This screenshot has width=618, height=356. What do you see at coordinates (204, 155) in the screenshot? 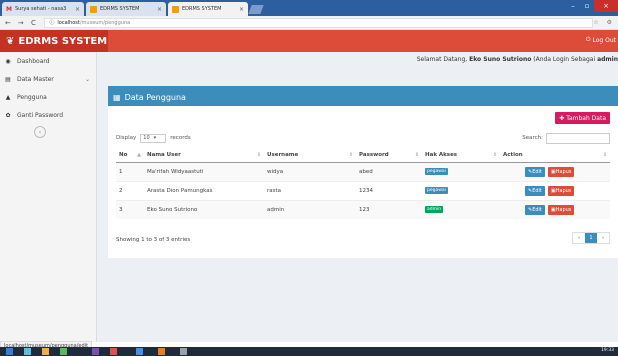
I see `column-header-nama-user: Nama User ⇕` at bounding box center [204, 155].